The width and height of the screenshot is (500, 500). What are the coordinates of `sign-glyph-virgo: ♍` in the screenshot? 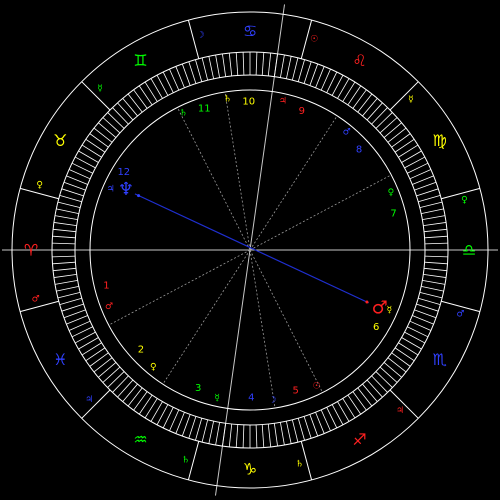 It's located at (439, 140).